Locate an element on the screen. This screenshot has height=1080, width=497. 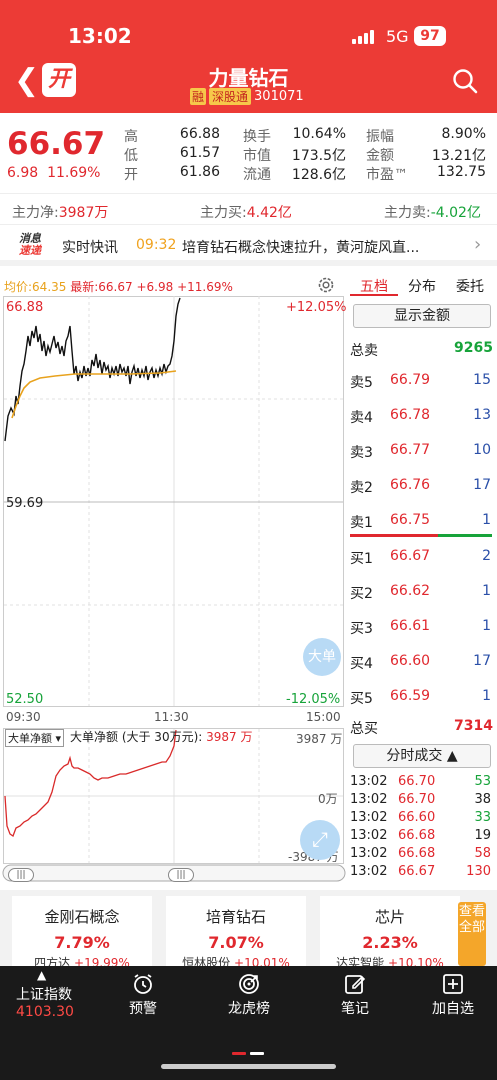
alarm-clock-icon is located at coordinates (143, 984).